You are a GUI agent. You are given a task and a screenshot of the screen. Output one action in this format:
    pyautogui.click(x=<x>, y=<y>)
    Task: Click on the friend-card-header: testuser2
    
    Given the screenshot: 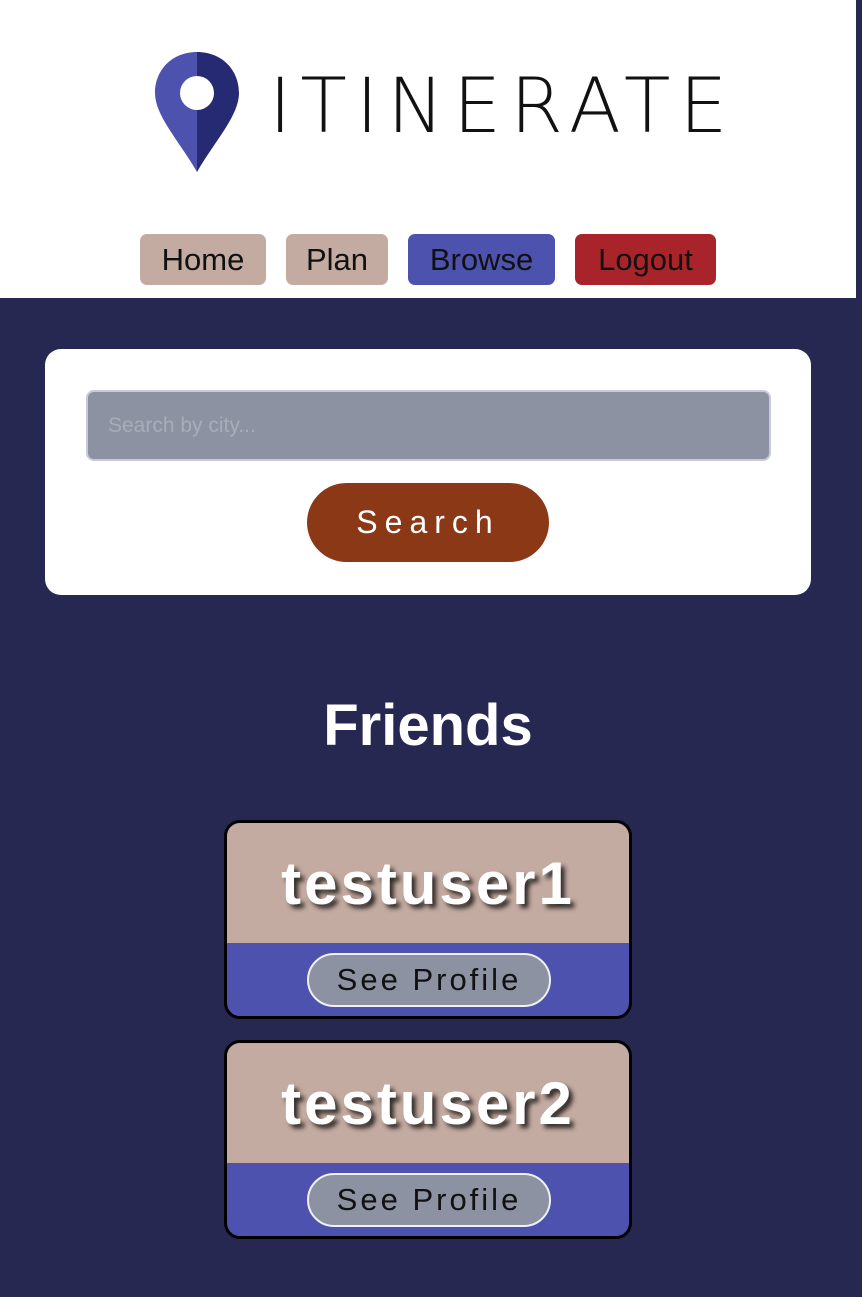 What is the action you would take?
    pyautogui.click(x=428, y=1103)
    